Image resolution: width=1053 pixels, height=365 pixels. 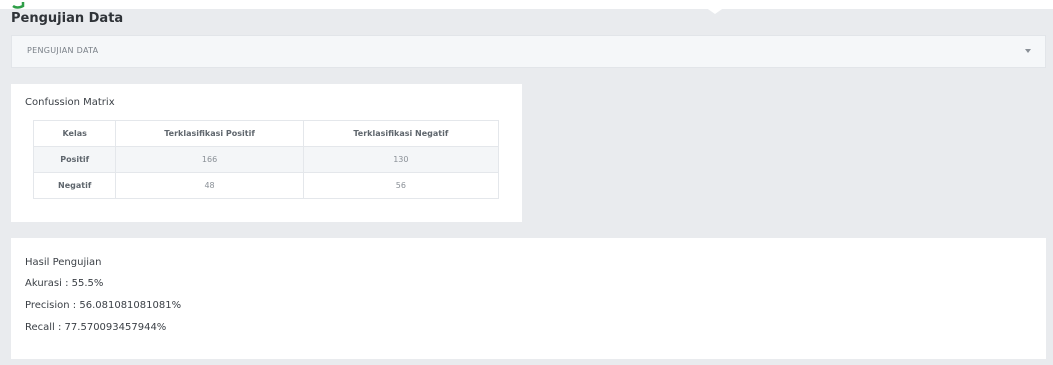 What do you see at coordinates (401, 133) in the screenshot?
I see `header-terklasifikasi-negatif: Terklasifikasi Negatif` at bounding box center [401, 133].